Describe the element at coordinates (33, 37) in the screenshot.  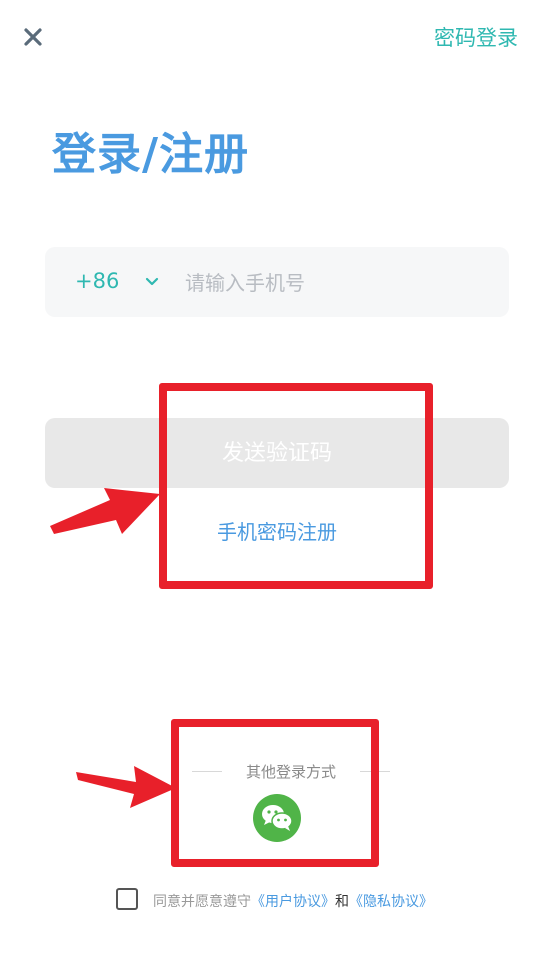
I see `close-icon` at that location.